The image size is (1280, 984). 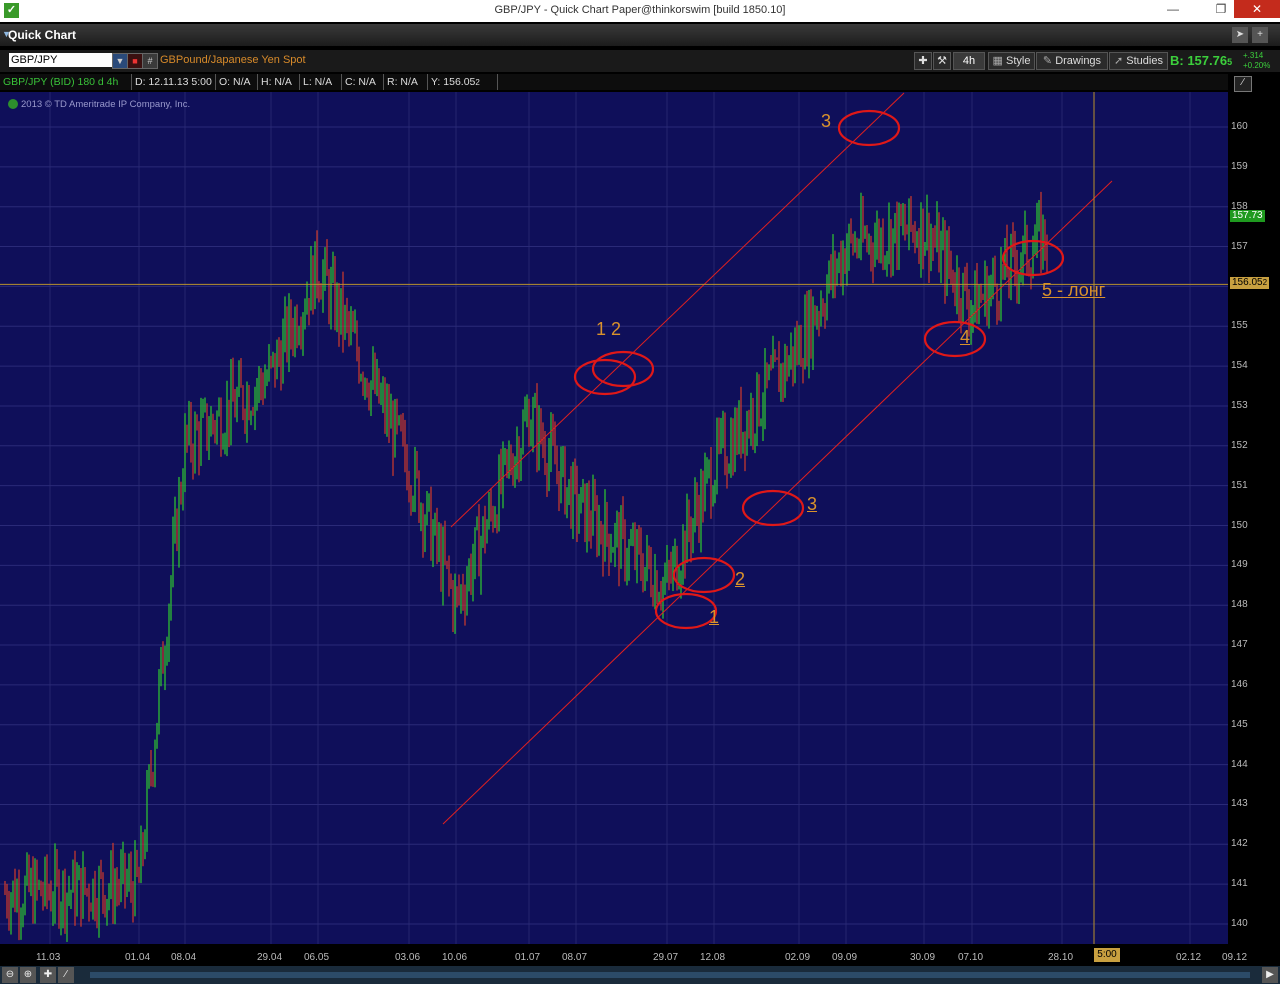 I want to click on x-tick-label: 02.09, so click(x=798, y=957).